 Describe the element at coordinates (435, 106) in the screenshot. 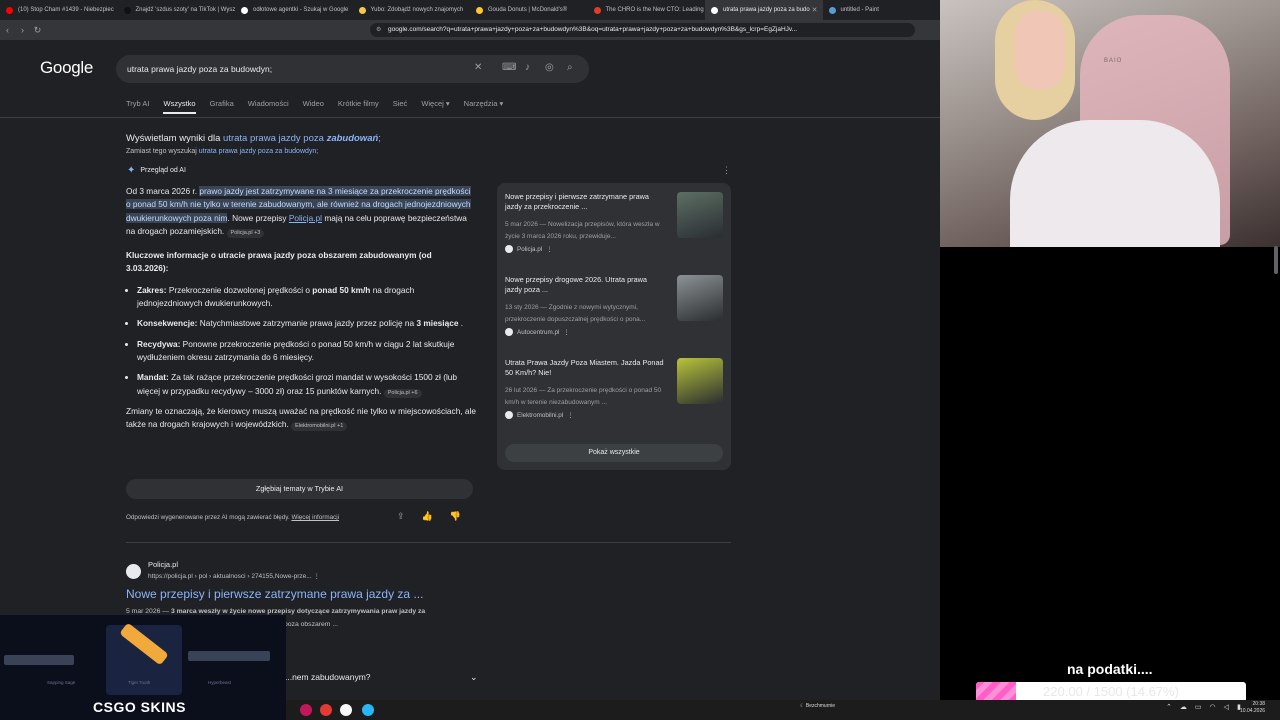

I see `search-tab: Więcej ▾` at that location.